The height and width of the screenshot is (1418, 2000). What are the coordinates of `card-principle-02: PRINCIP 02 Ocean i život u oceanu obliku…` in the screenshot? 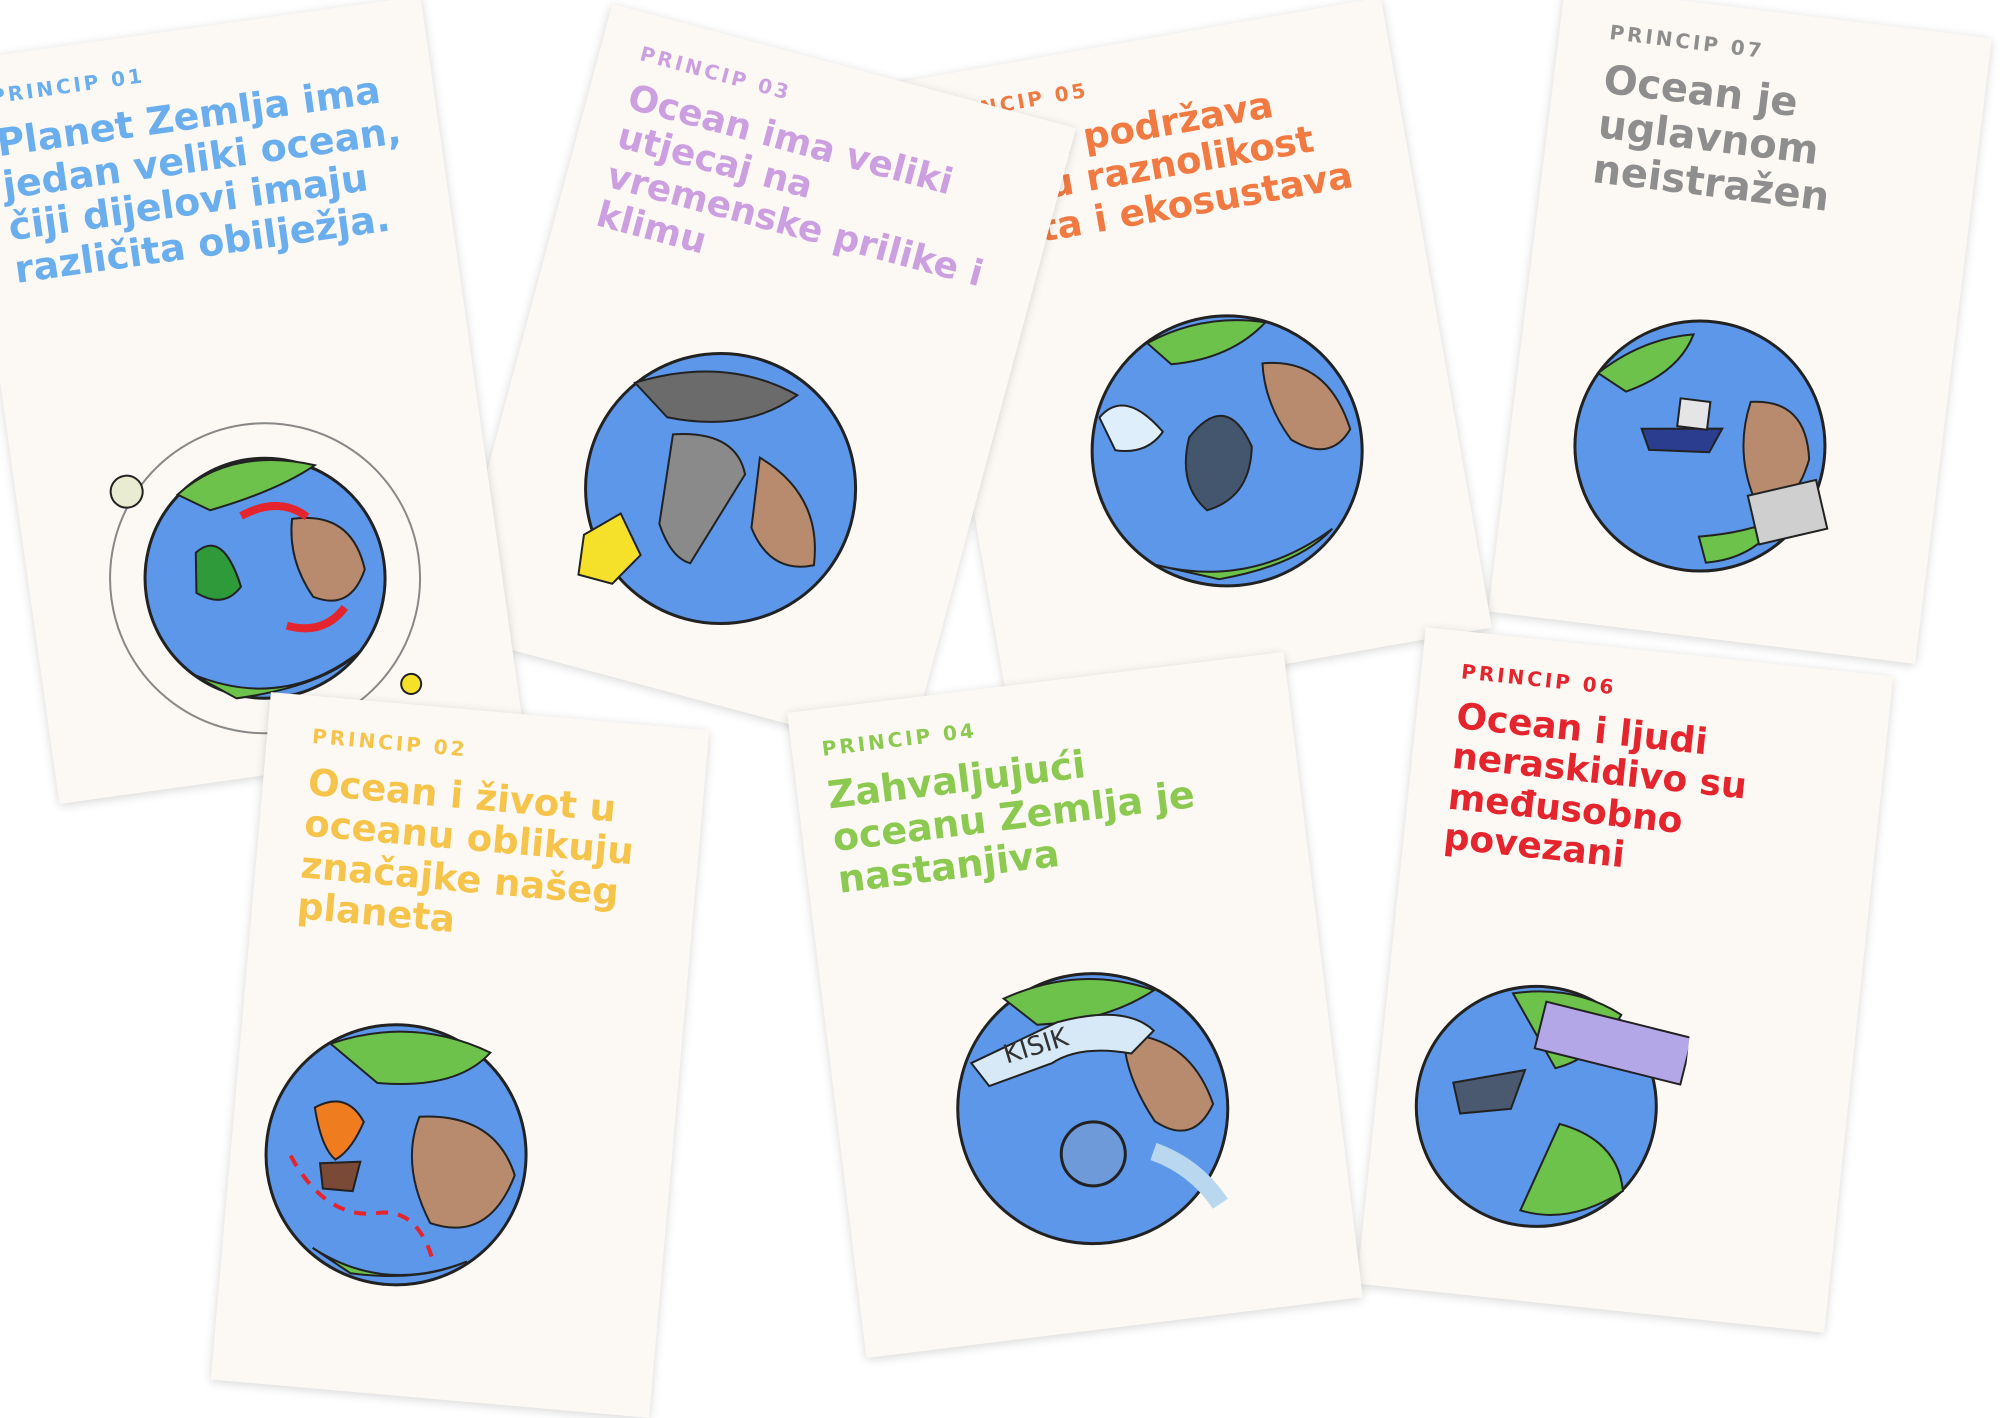 It's located at (460, 1055).